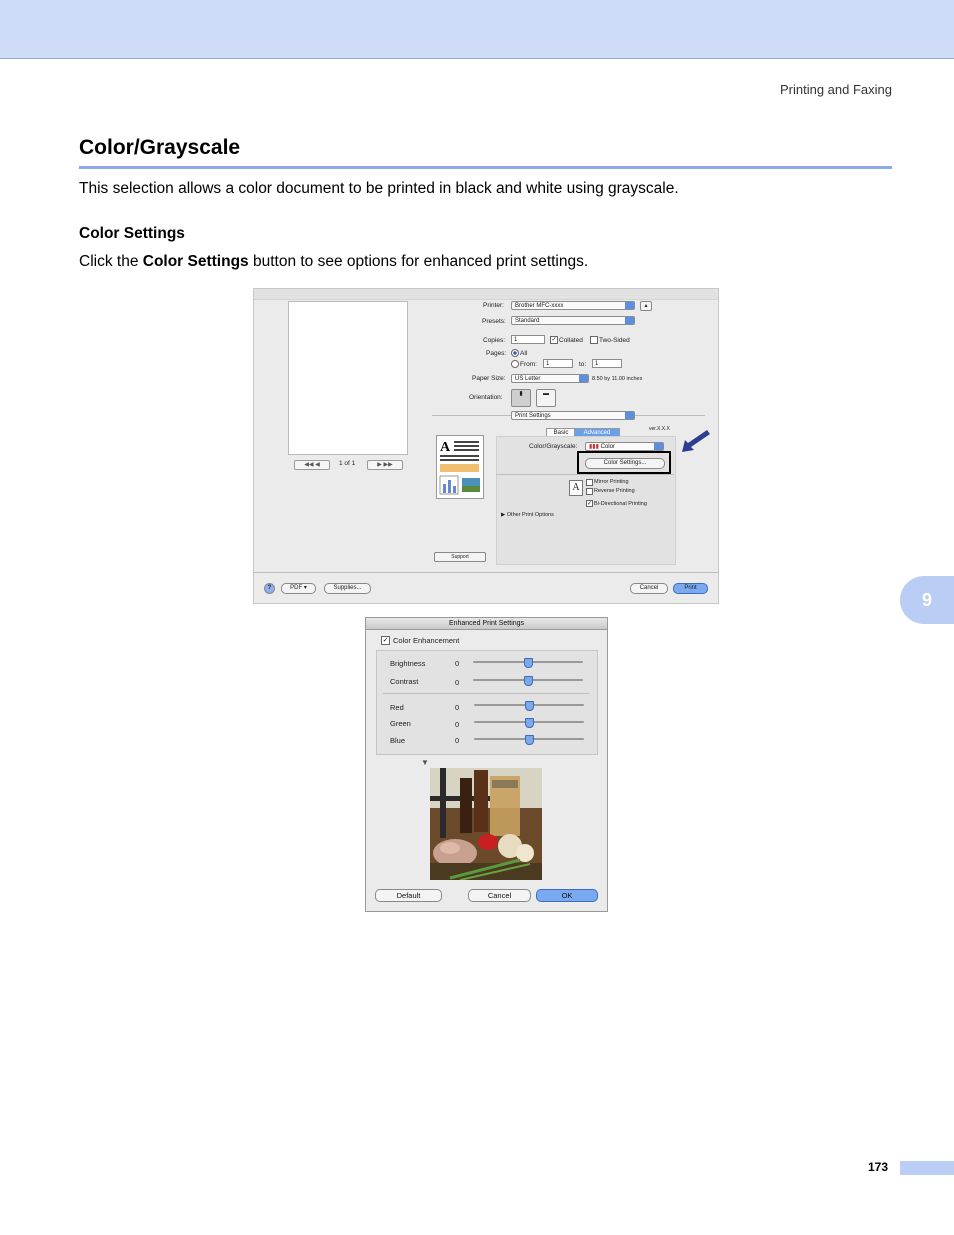 The height and width of the screenshot is (1235, 954). I want to click on pages-all-radio, so click(515, 353).